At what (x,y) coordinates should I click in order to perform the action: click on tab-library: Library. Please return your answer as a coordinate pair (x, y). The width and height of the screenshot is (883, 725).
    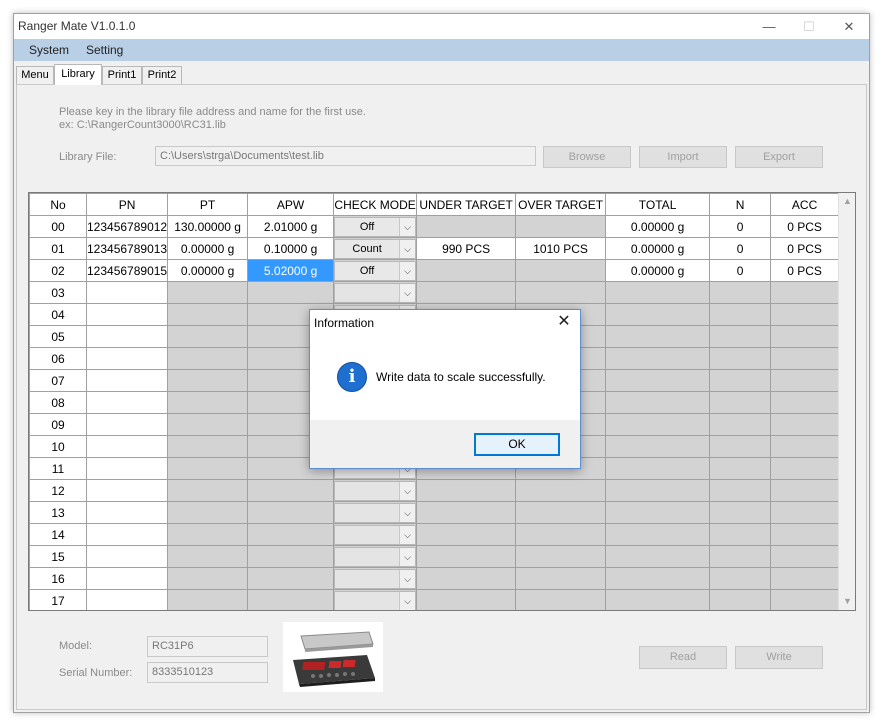
    Looking at the image, I should click on (78, 74).